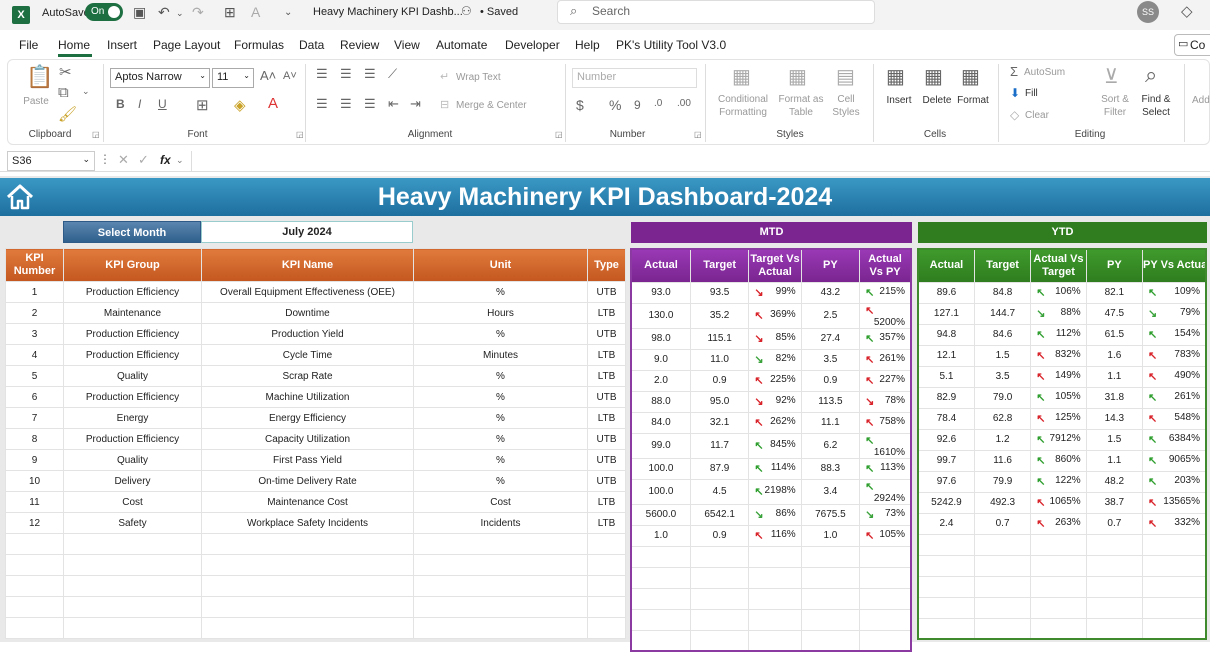 The width and height of the screenshot is (1210, 652). I want to click on ytd-actual-vs-target-cell: ↖ 263%, so click(1058, 523).